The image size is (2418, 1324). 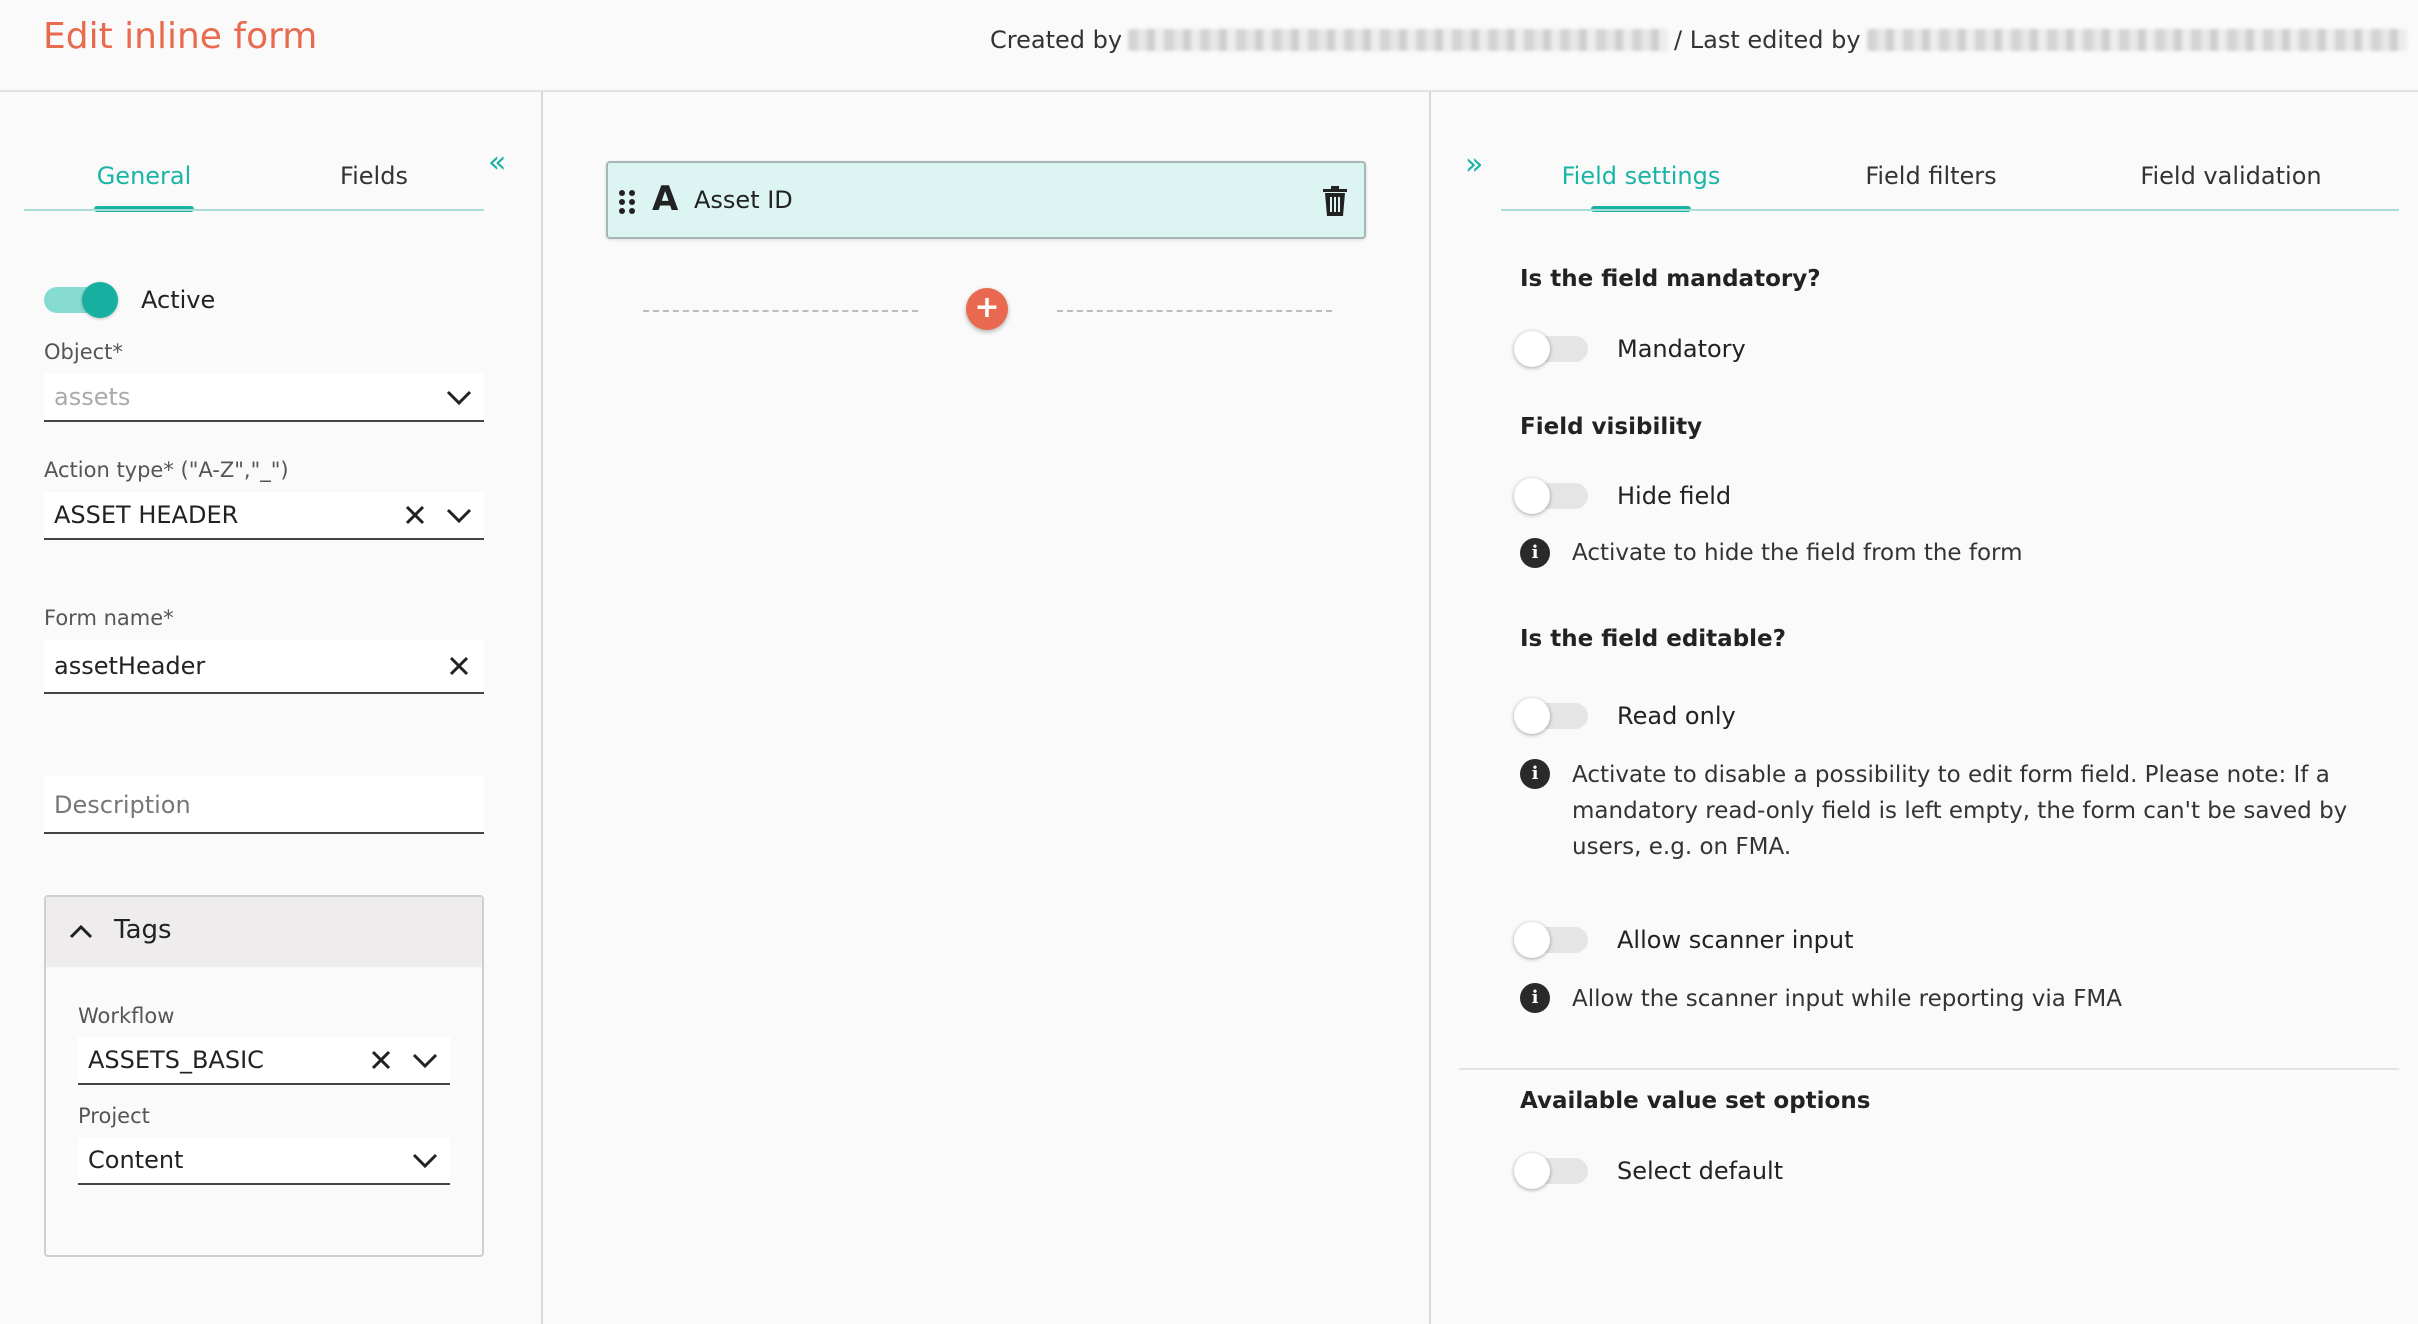 I want to click on workflow-value: ASSETS_BASIC, so click(x=176, y=1060).